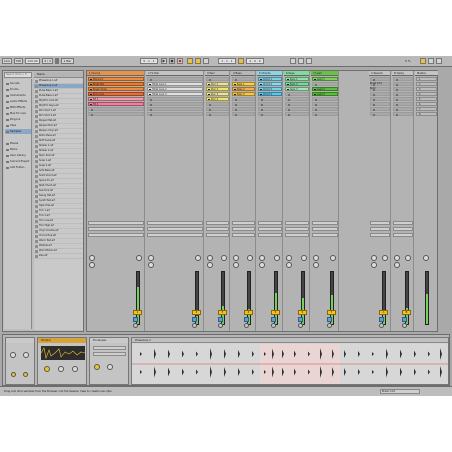 The image size is (452, 452). I want to click on clip-slot: Keys 2, so click(297, 84).